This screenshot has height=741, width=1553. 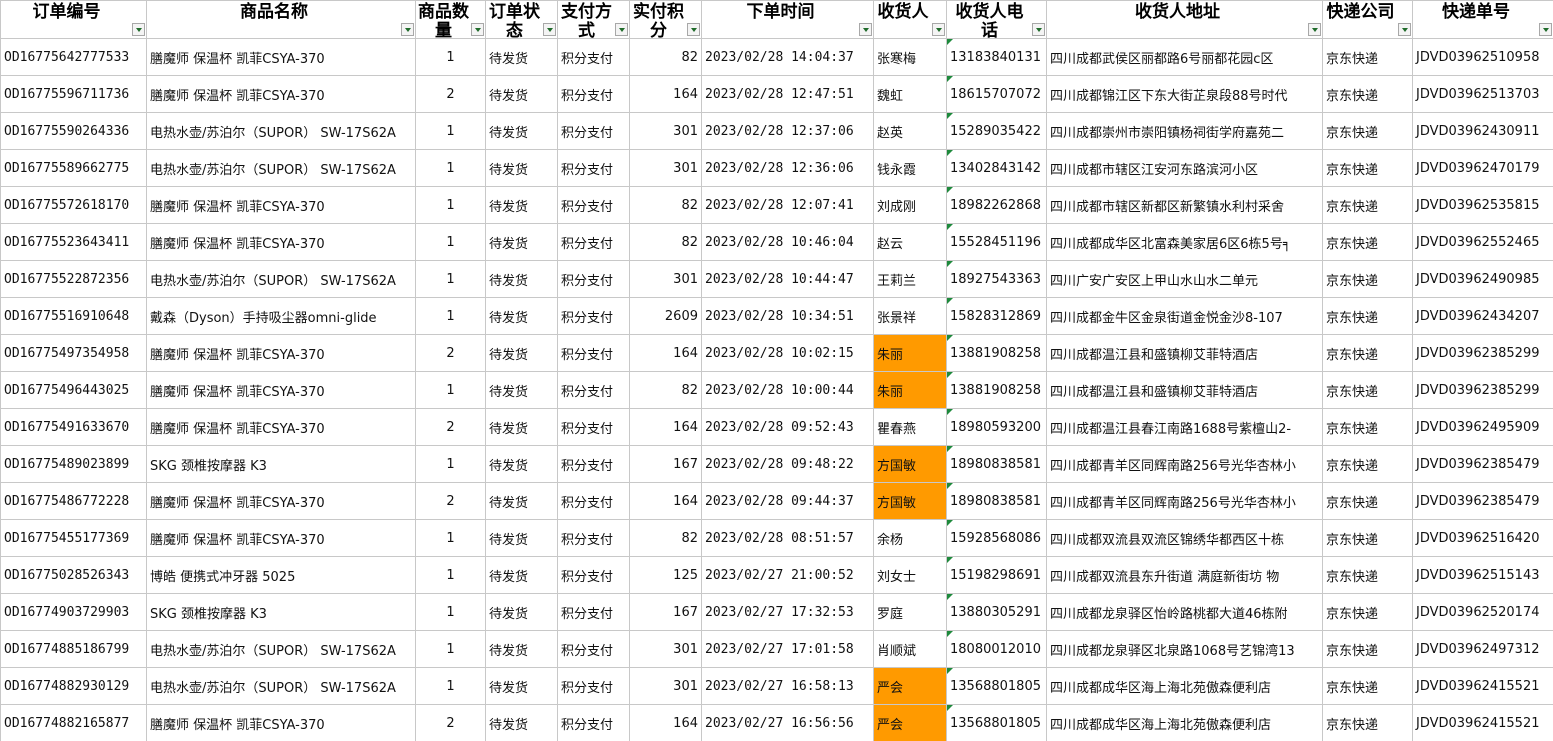 What do you see at coordinates (1482, 242) in the screenshot?
I see `cell-tracking: JDVD03962552465` at bounding box center [1482, 242].